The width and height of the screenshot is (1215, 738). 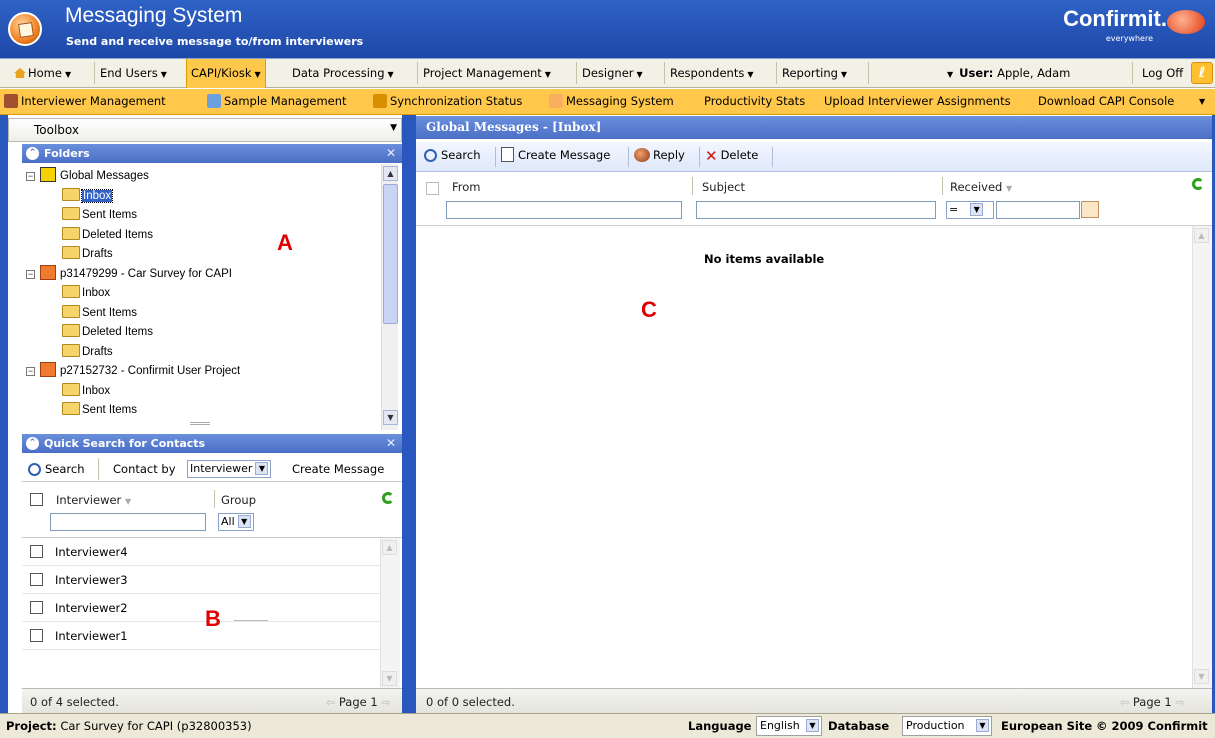 What do you see at coordinates (789, 726) in the screenshot?
I see `language-select: English ▼` at bounding box center [789, 726].